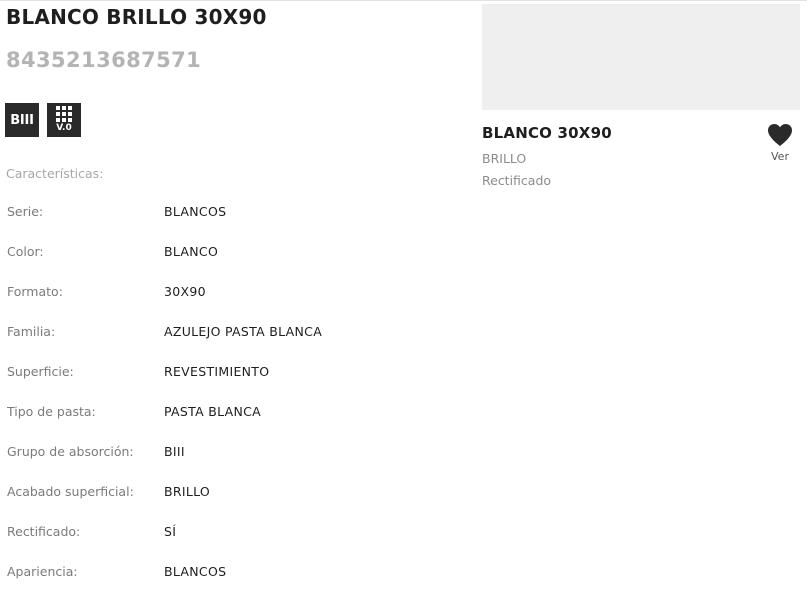 The height and width of the screenshot is (591, 807). I want to click on spec-row-grupo-absorcion: Grupo de absorción: BIII, so click(237, 451).